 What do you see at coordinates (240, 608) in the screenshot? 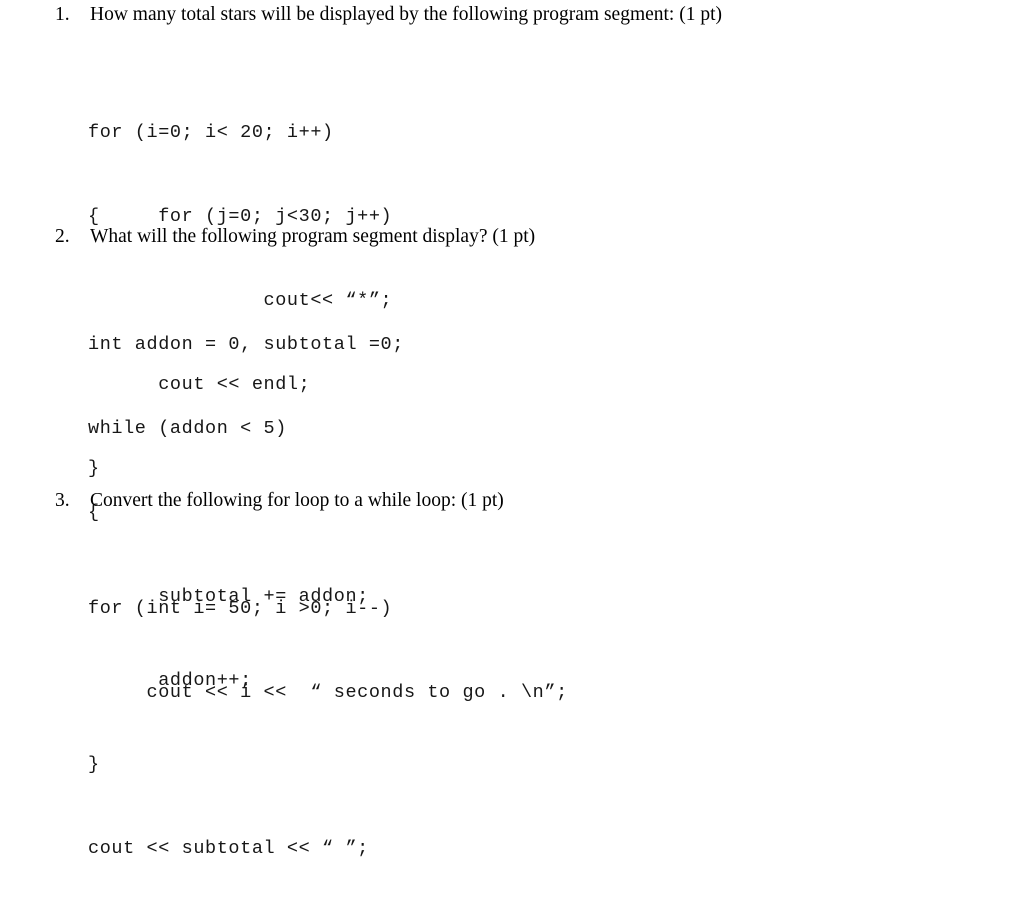
I see `code-line: for (int i= 50; i >0; i--)` at bounding box center [240, 608].